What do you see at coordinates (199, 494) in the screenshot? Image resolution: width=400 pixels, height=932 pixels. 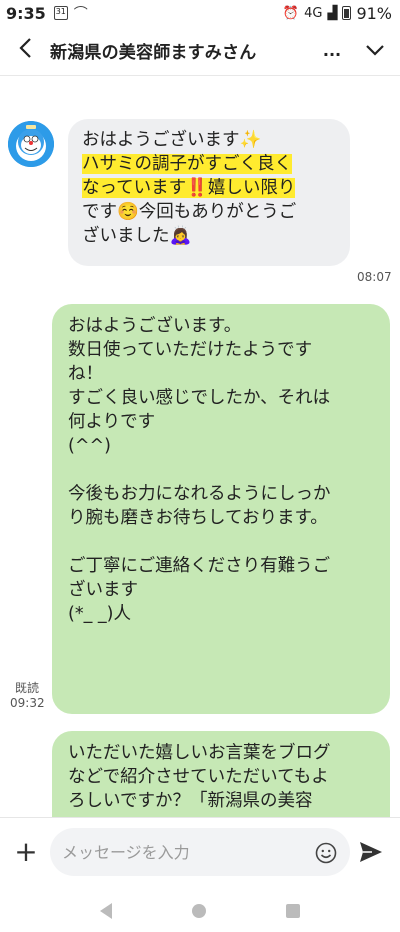 I see `message-line: 今後もお力になれるようにしっか` at bounding box center [199, 494].